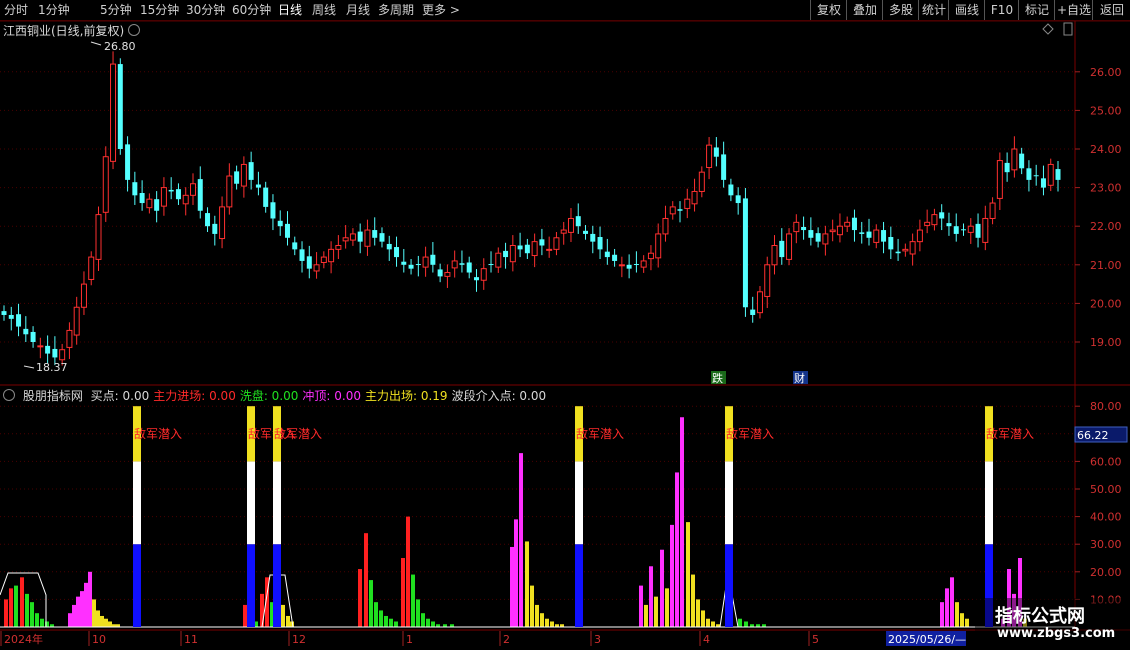 The width and height of the screenshot is (1130, 650). Describe the element at coordinates (1036, 10) in the screenshot. I see `mark-button: 标记` at that location.